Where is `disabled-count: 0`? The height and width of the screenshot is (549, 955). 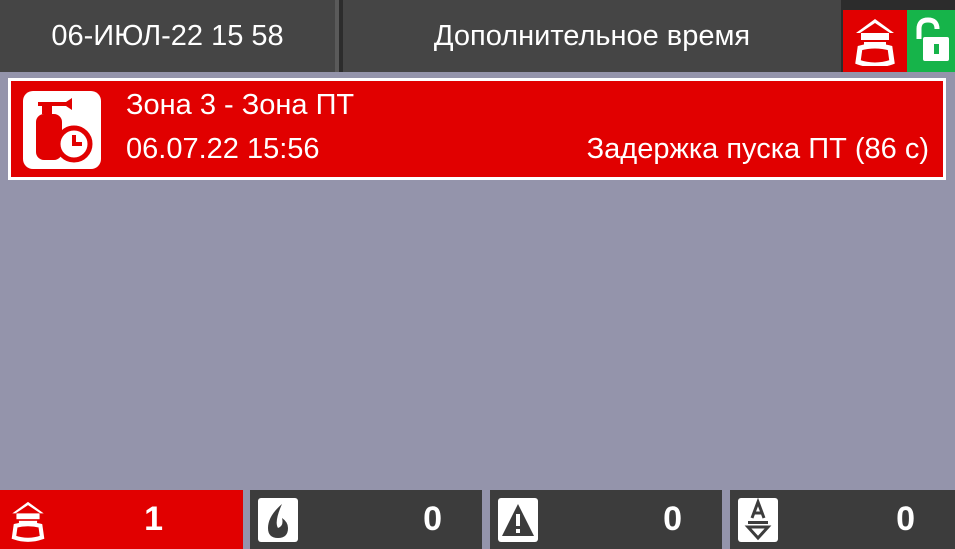 disabled-count: 0 is located at coordinates (905, 519).